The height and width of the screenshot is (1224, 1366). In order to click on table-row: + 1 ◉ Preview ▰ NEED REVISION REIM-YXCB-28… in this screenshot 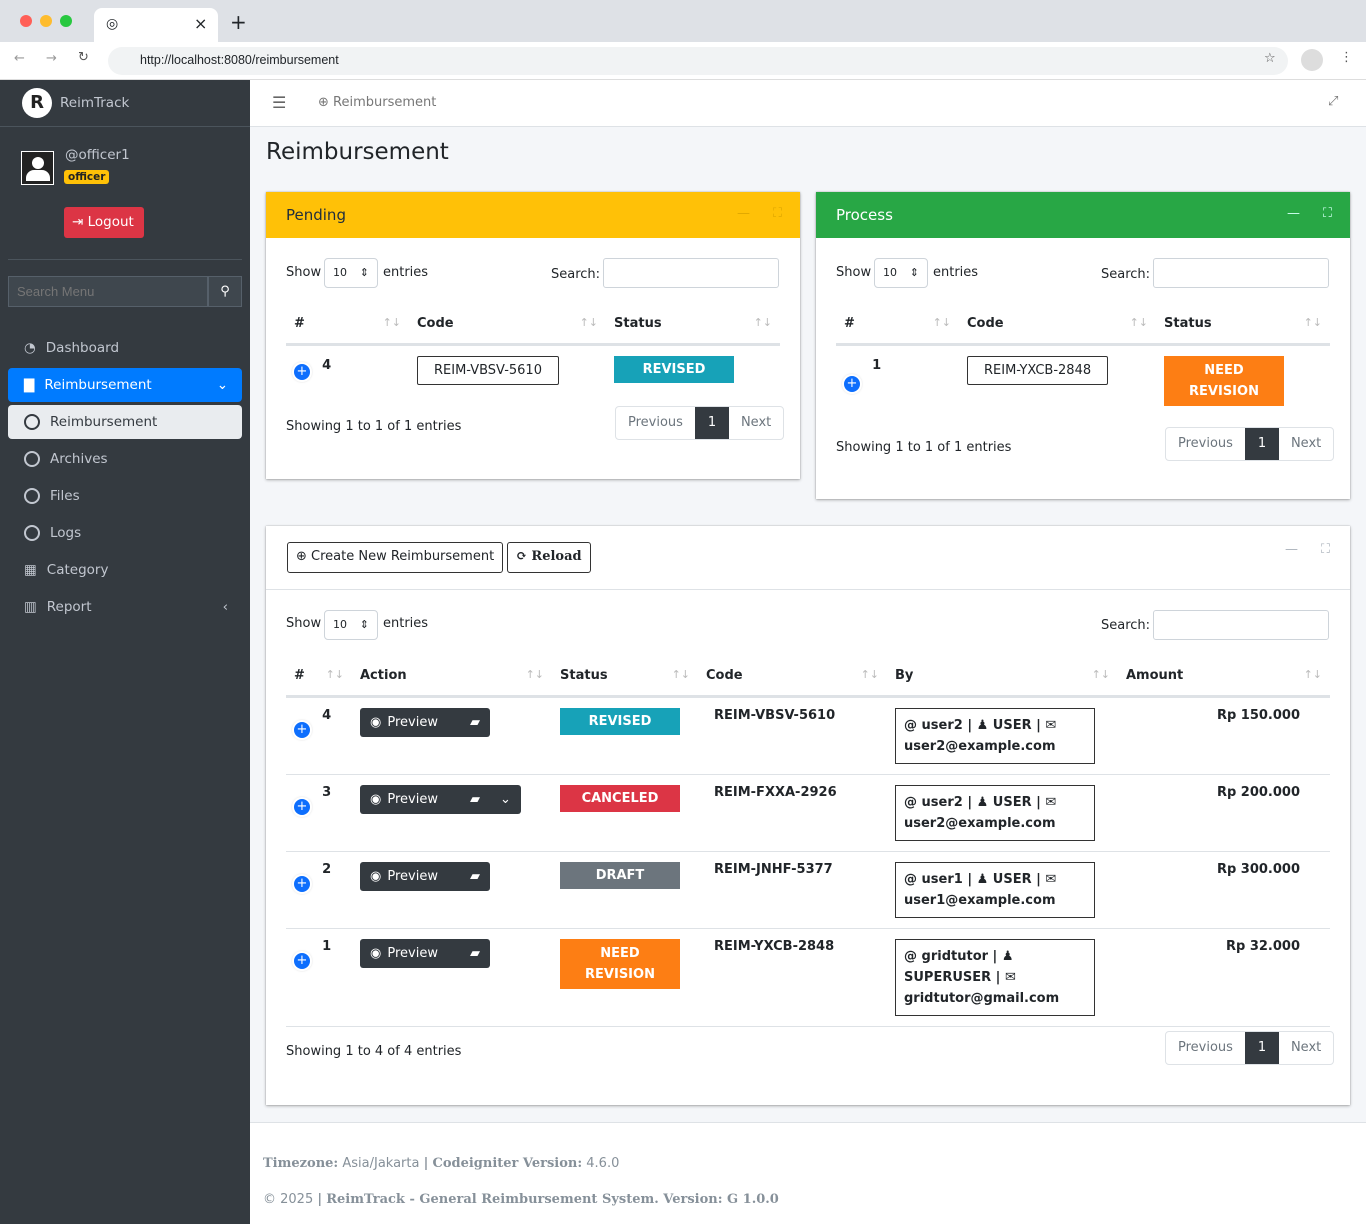, I will do `click(808, 977)`.